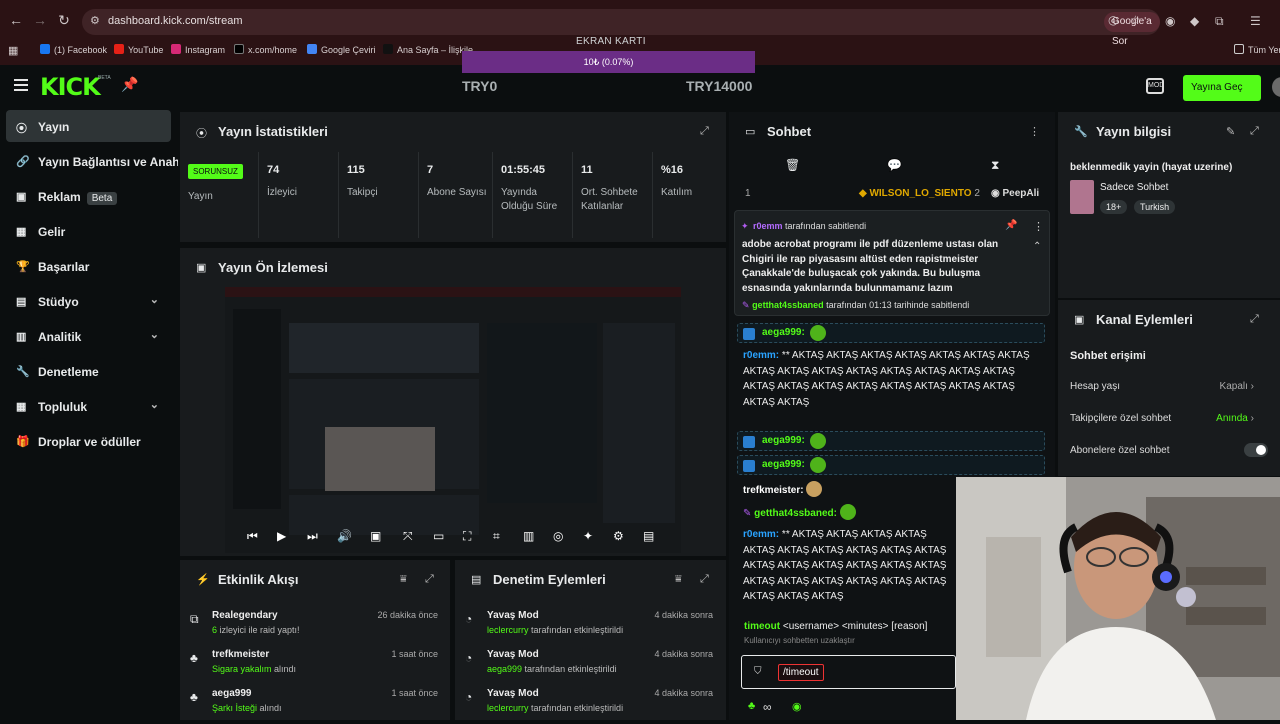 The width and height of the screenshot is (1280, 724). Describe the element at coordinates (341, 49) in the screenshot. I see `bookmark-translate: Google Çeviri` at that location.